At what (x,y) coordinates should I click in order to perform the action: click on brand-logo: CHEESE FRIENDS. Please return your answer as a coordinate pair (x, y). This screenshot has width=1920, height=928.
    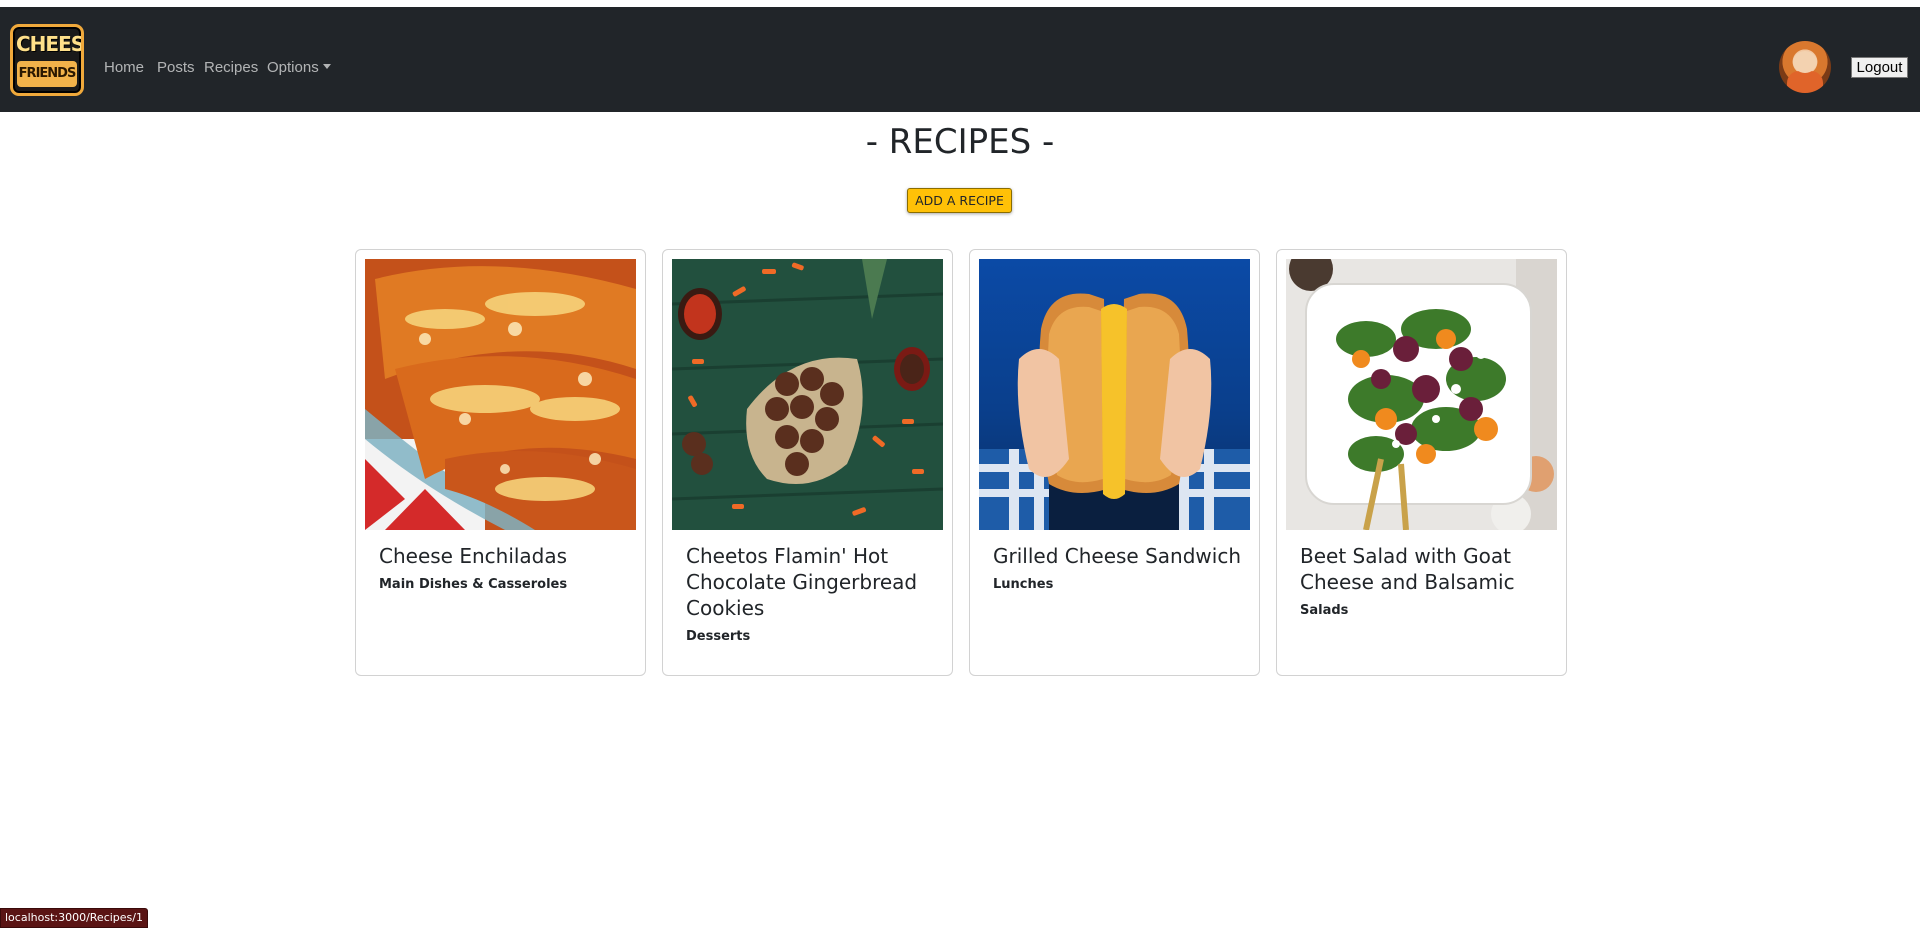
    Looking at the image, I should click on (47, 60).